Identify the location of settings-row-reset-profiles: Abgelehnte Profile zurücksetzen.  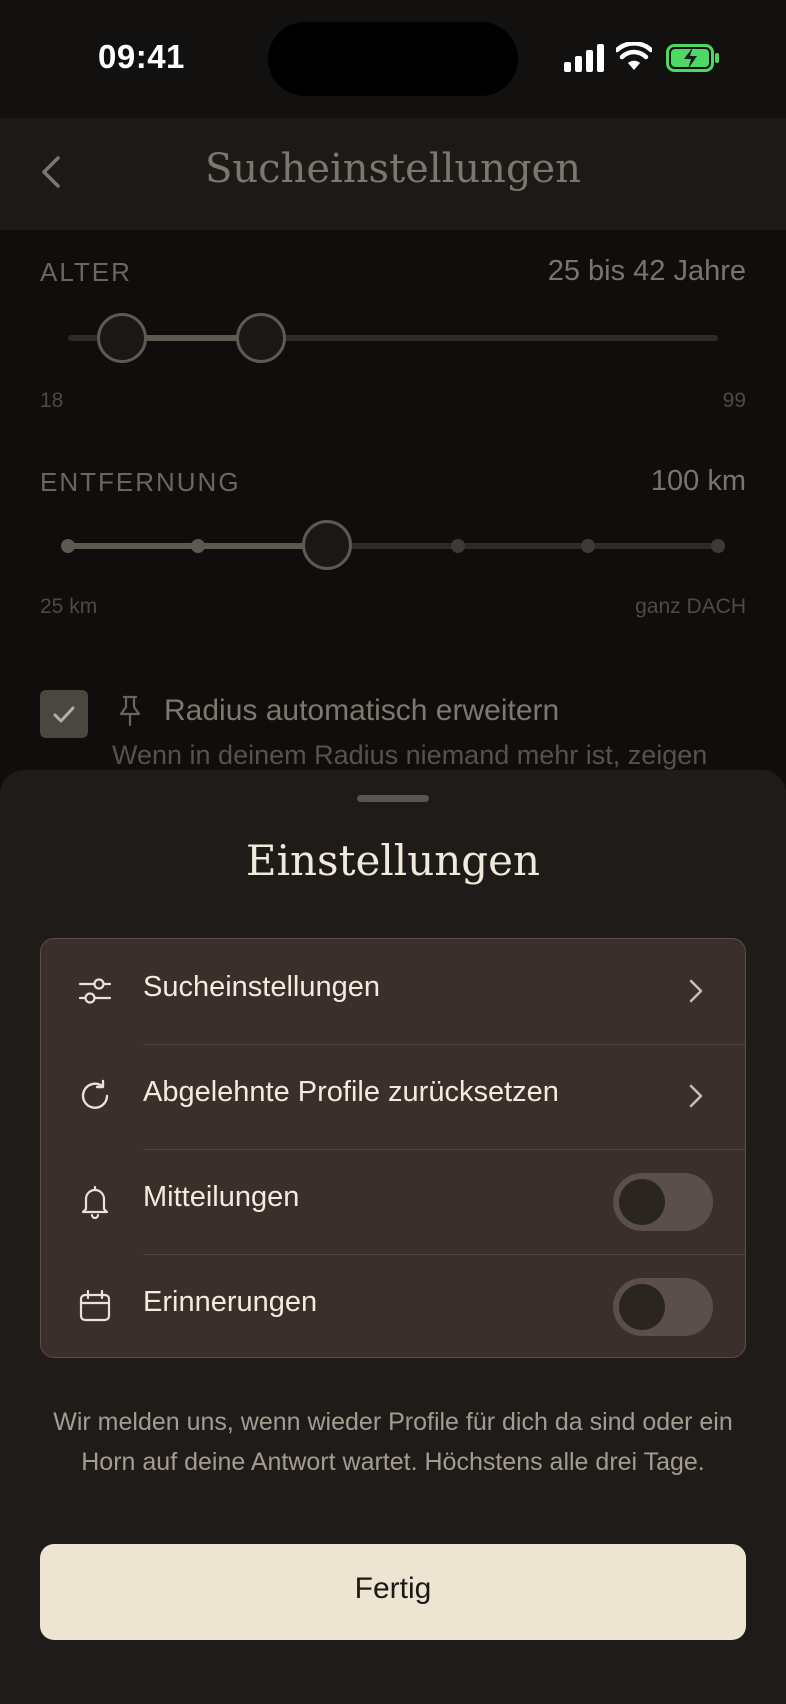
(393, 1096).